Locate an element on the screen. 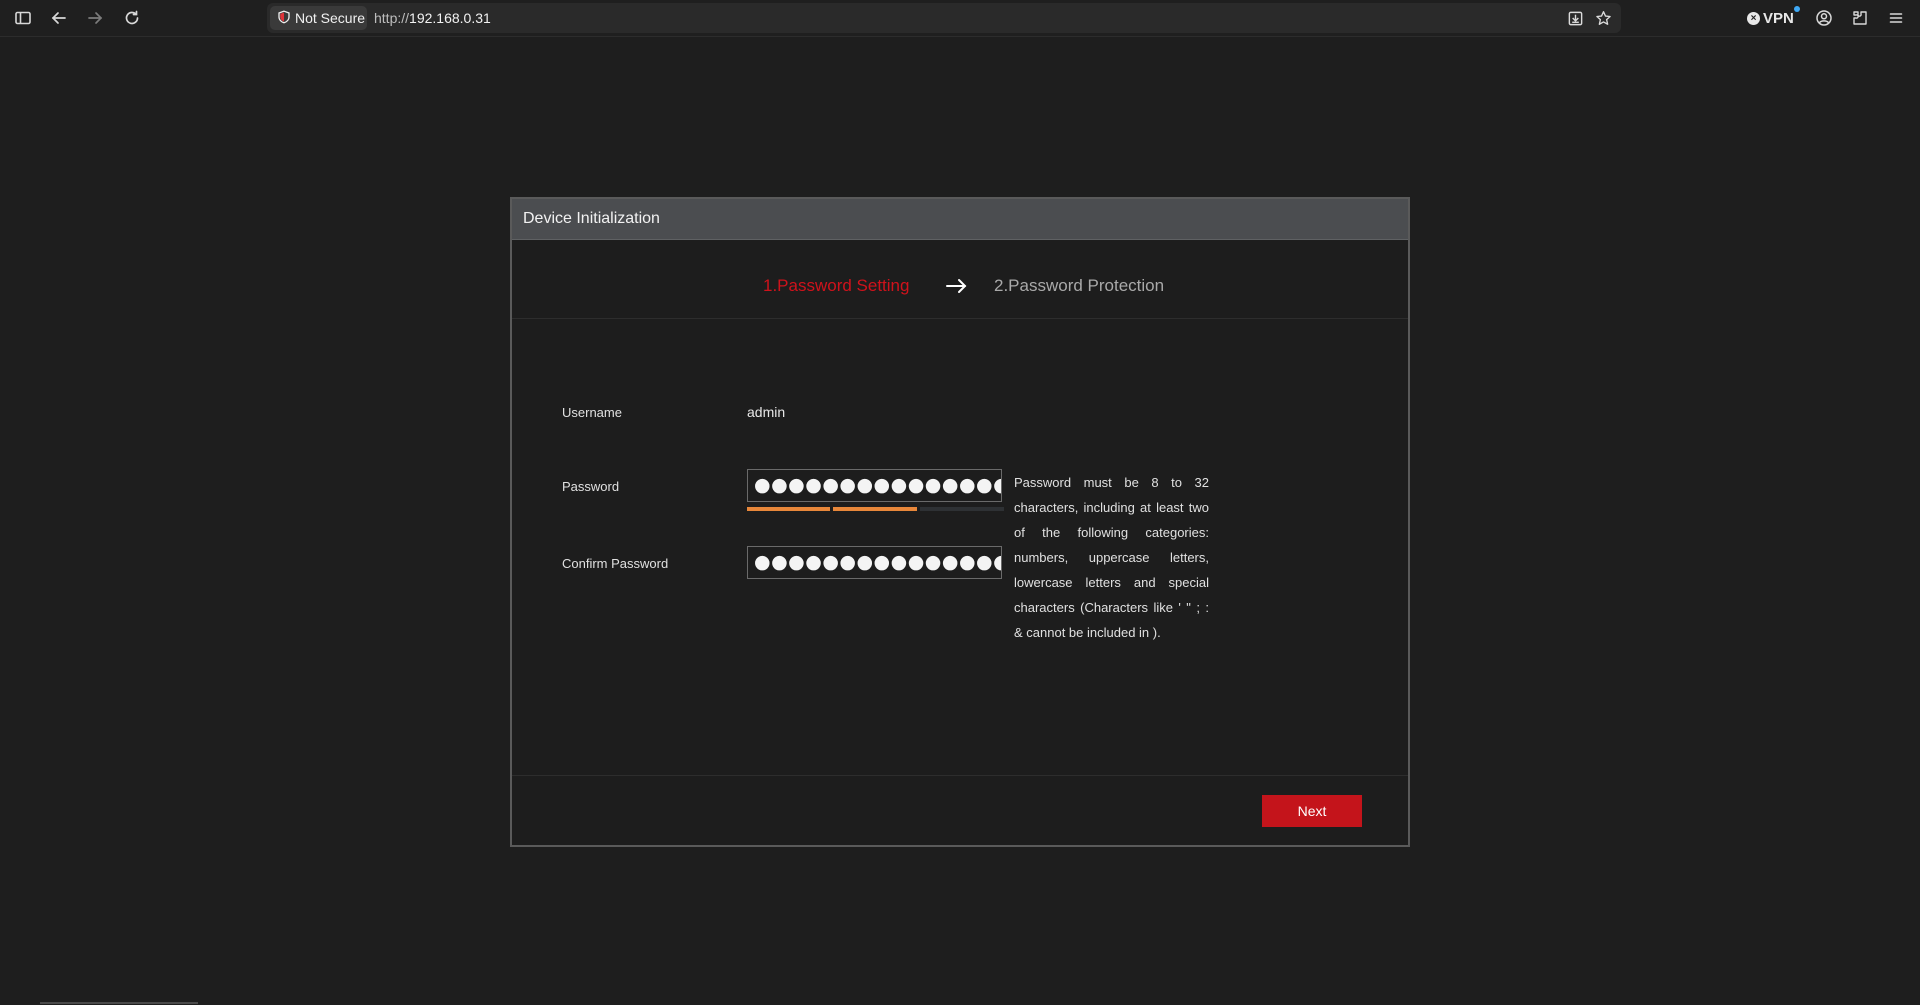 This screenshot has height=1005, width=1920. browser-toolbar: Not Secure http://192.168.0.31 × VPN is located at coordinates (960, 18).